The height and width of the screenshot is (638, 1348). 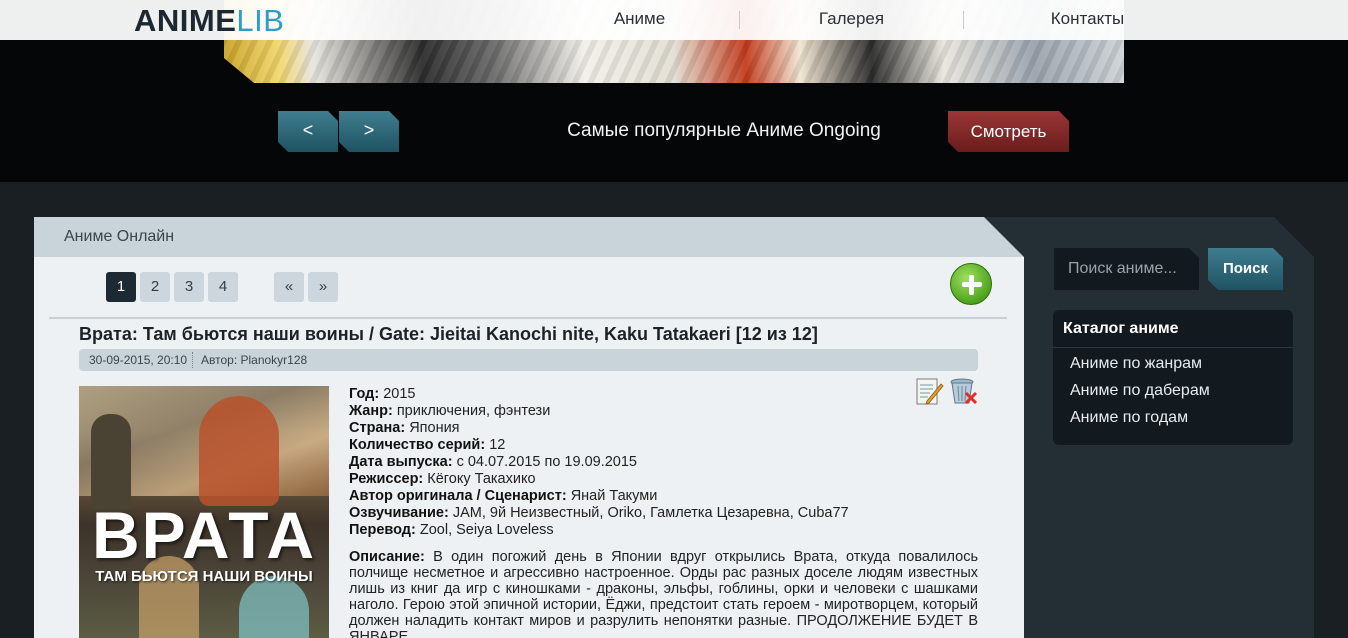 What do you see at coordinates (442, 479) in the screenshot?
I see `info-row: Режиссер: Кёгоку Такахико` at bounding box center [442, 479].